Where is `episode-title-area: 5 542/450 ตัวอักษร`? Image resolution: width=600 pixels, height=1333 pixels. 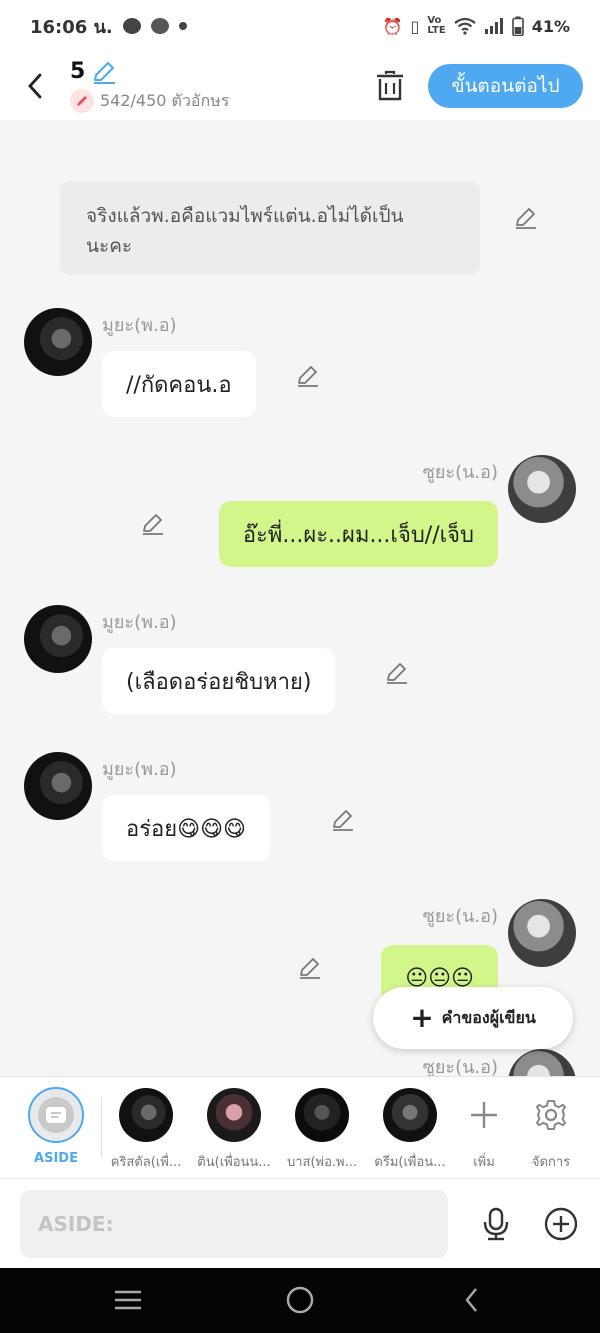 episode-title-area: 5 542/450 ตัวอักษร is located at coordinates (149, 86).